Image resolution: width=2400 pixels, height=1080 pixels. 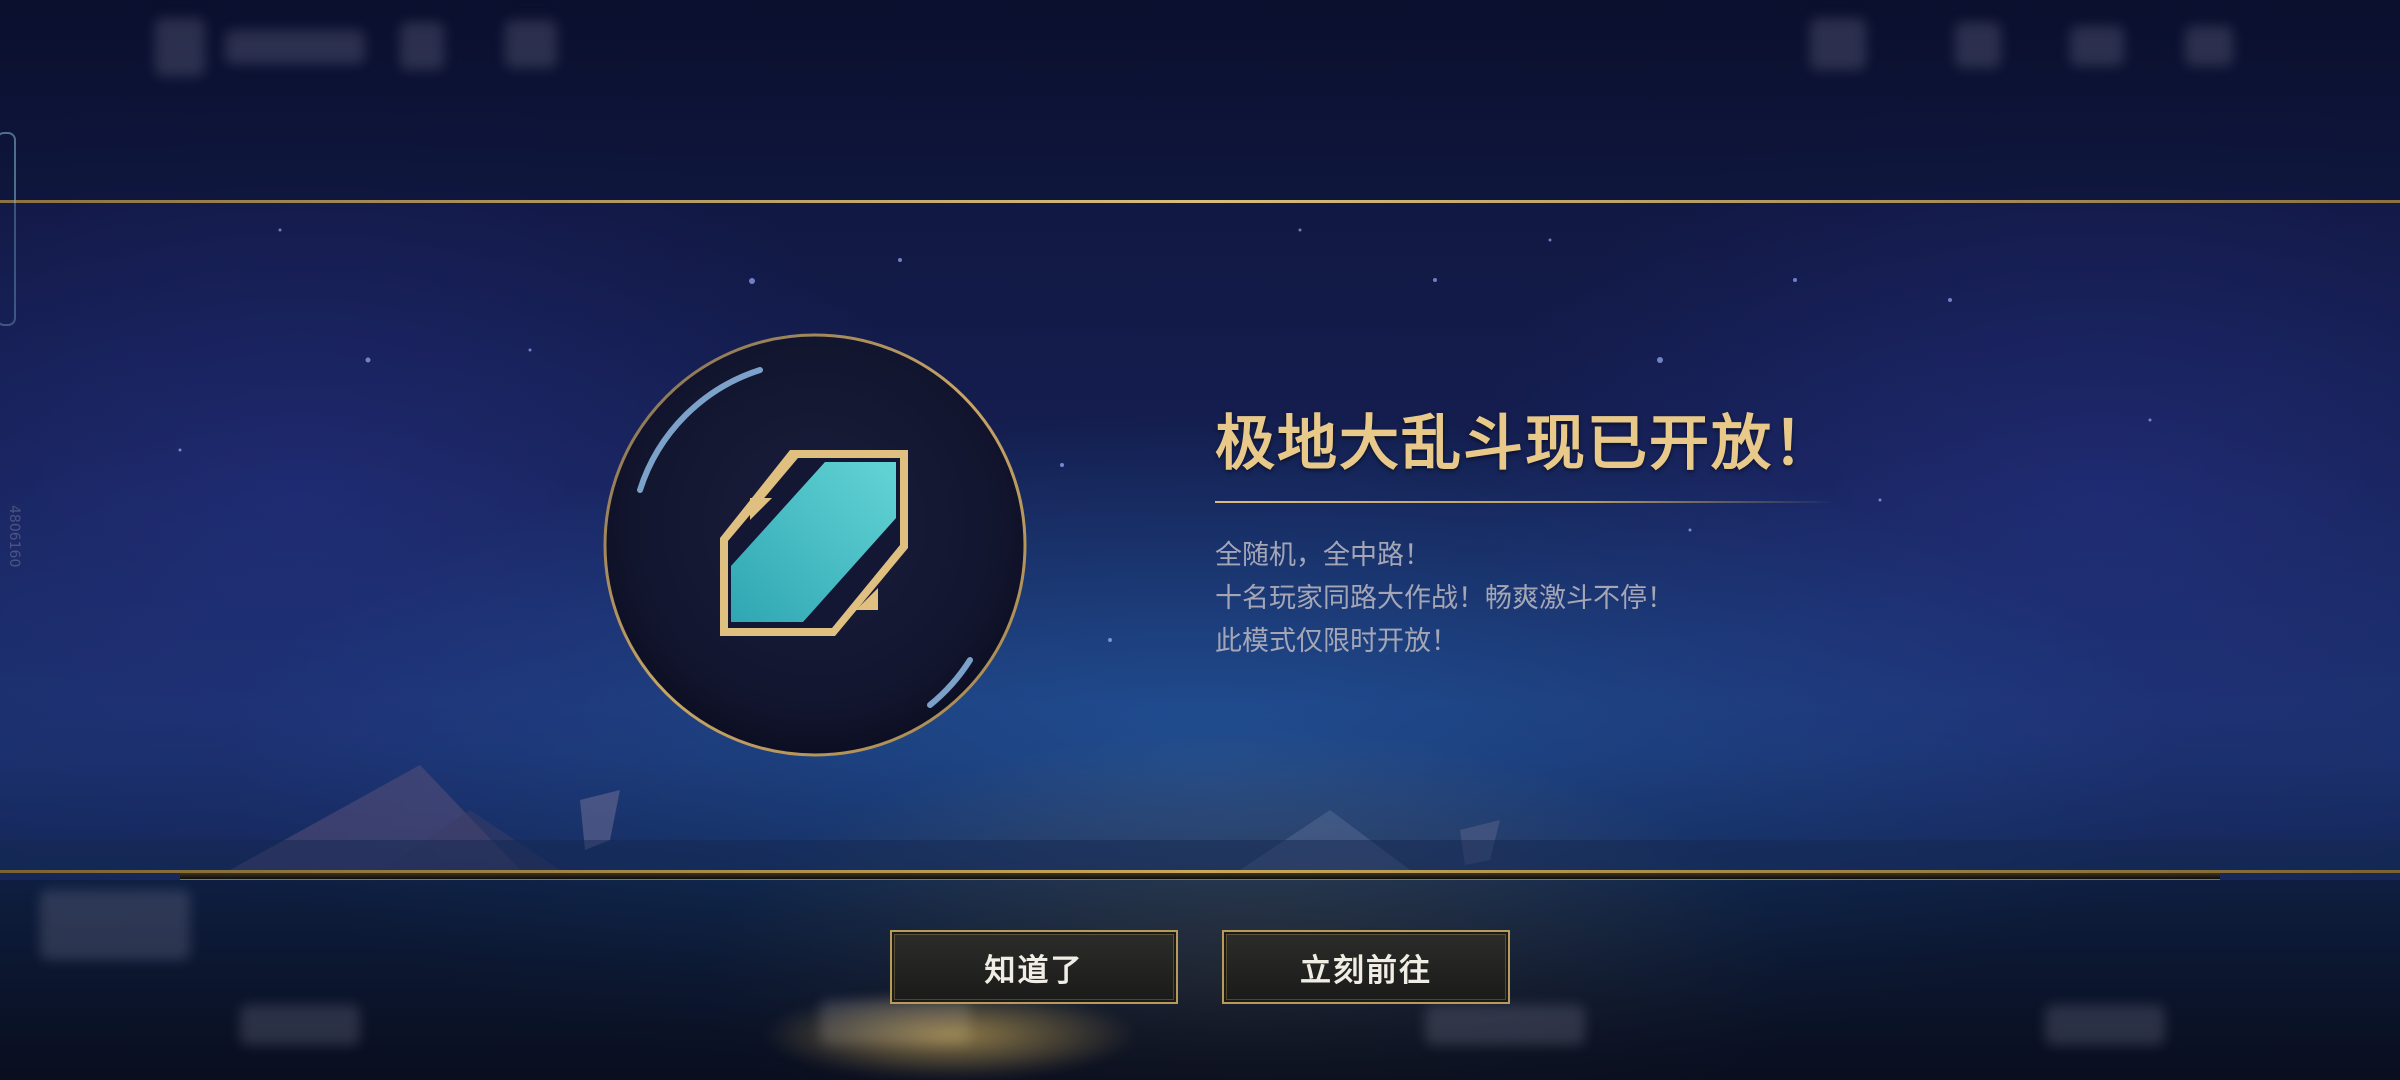 I want to click on description-line: 全随机，全中路！, so click(x=1323, y=555).